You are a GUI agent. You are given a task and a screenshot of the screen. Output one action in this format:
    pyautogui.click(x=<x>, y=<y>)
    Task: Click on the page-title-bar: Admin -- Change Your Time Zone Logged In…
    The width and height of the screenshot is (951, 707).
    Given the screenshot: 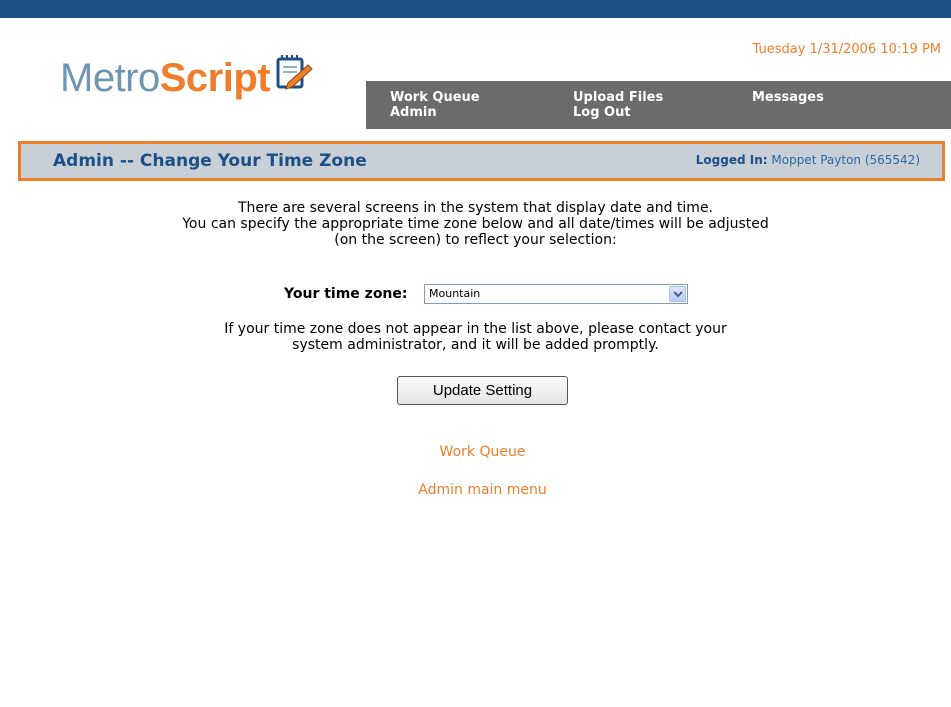 What is the action you would take?
    pyautogui.click(x=481, y=161)
    